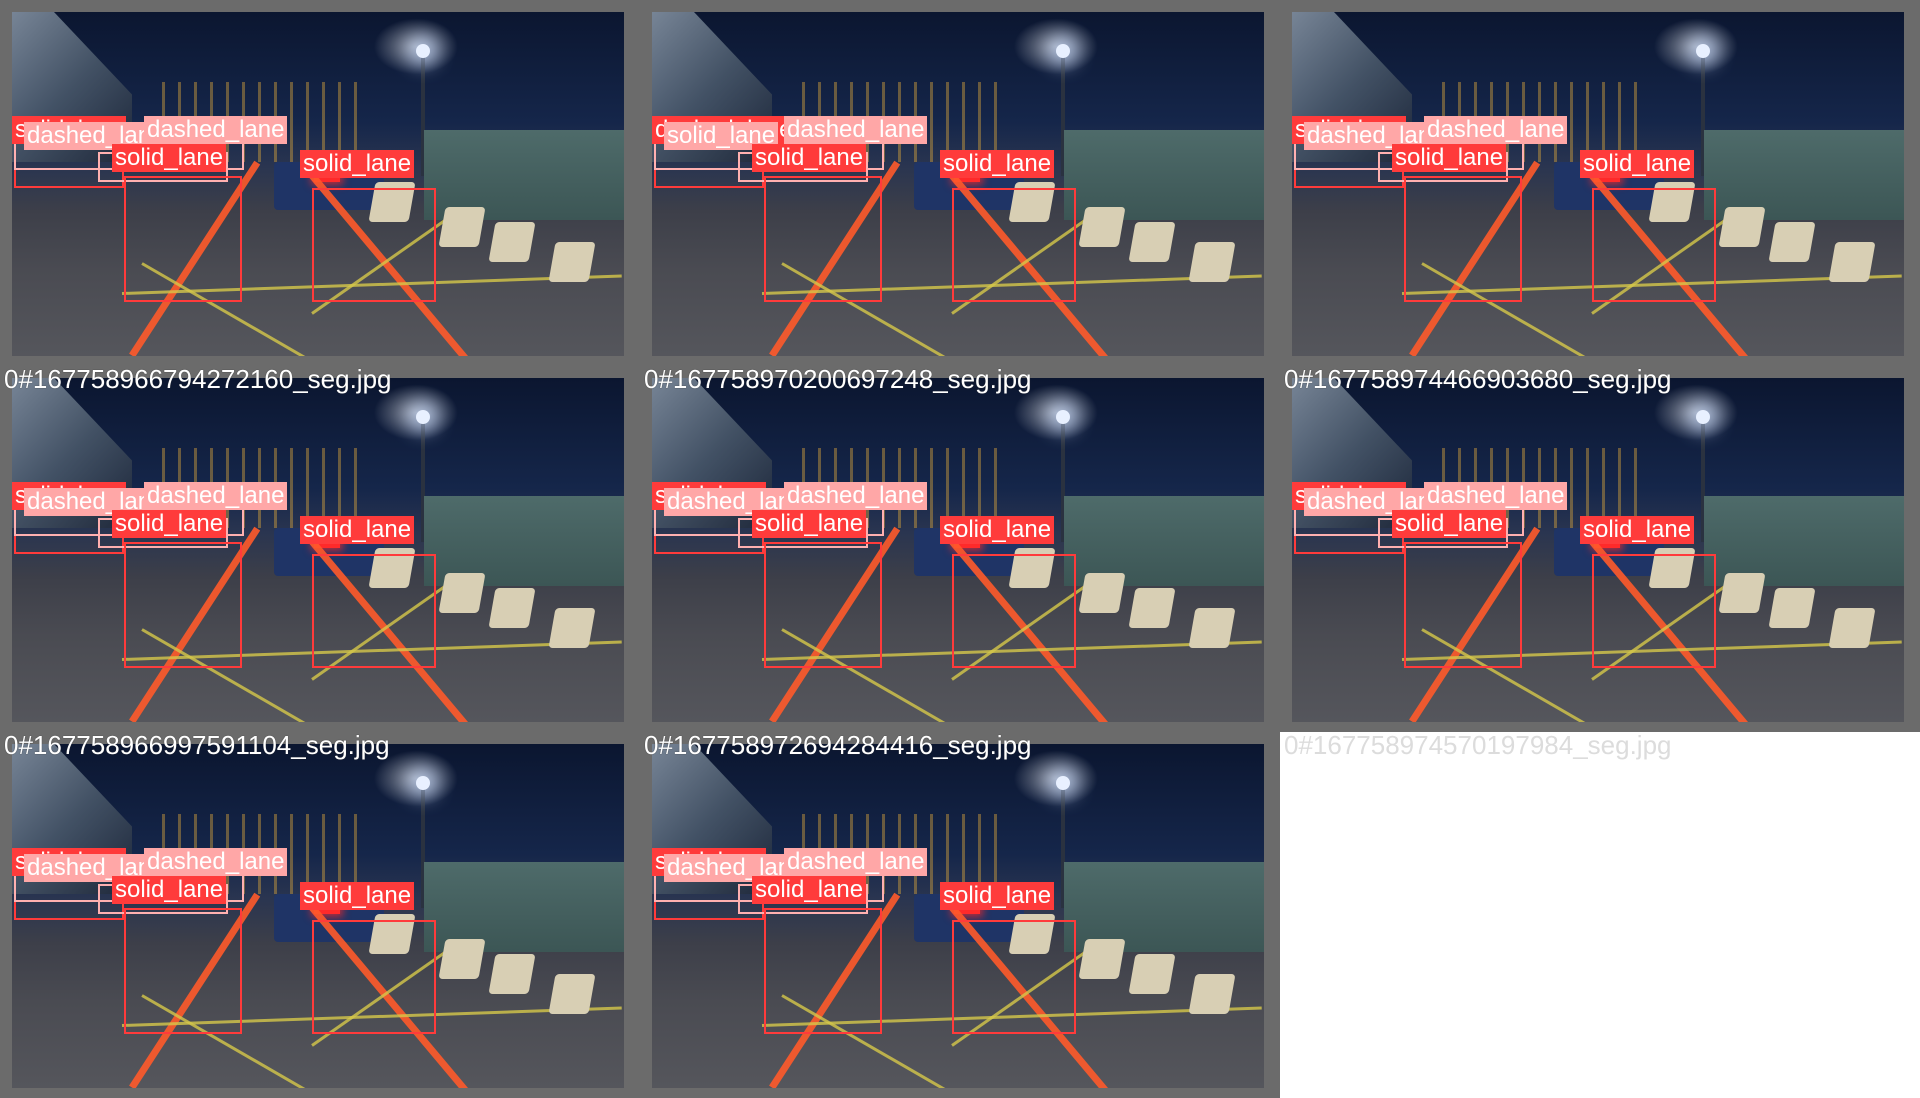 The image size is (1920, 1098). Describe the element at coordinates (838, 379) in the screenshot. I see `file-caption: 0#167758970200697248_seg.jpg` at that location.